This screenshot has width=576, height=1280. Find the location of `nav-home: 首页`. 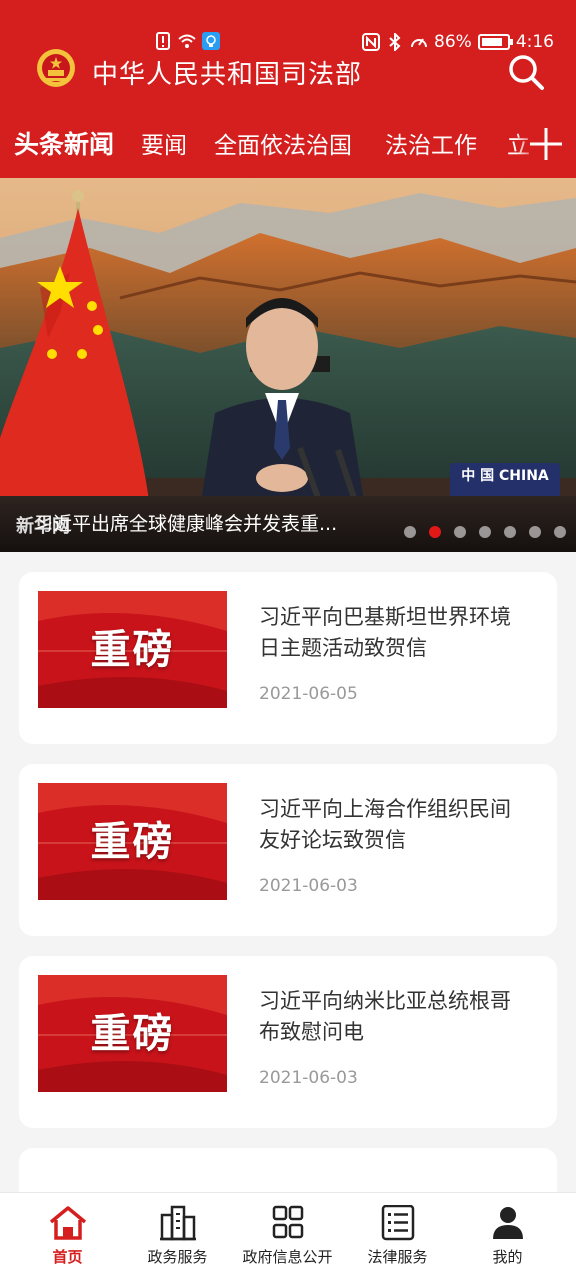

nav-home: 首页 is located at coordinates (67, 1236).